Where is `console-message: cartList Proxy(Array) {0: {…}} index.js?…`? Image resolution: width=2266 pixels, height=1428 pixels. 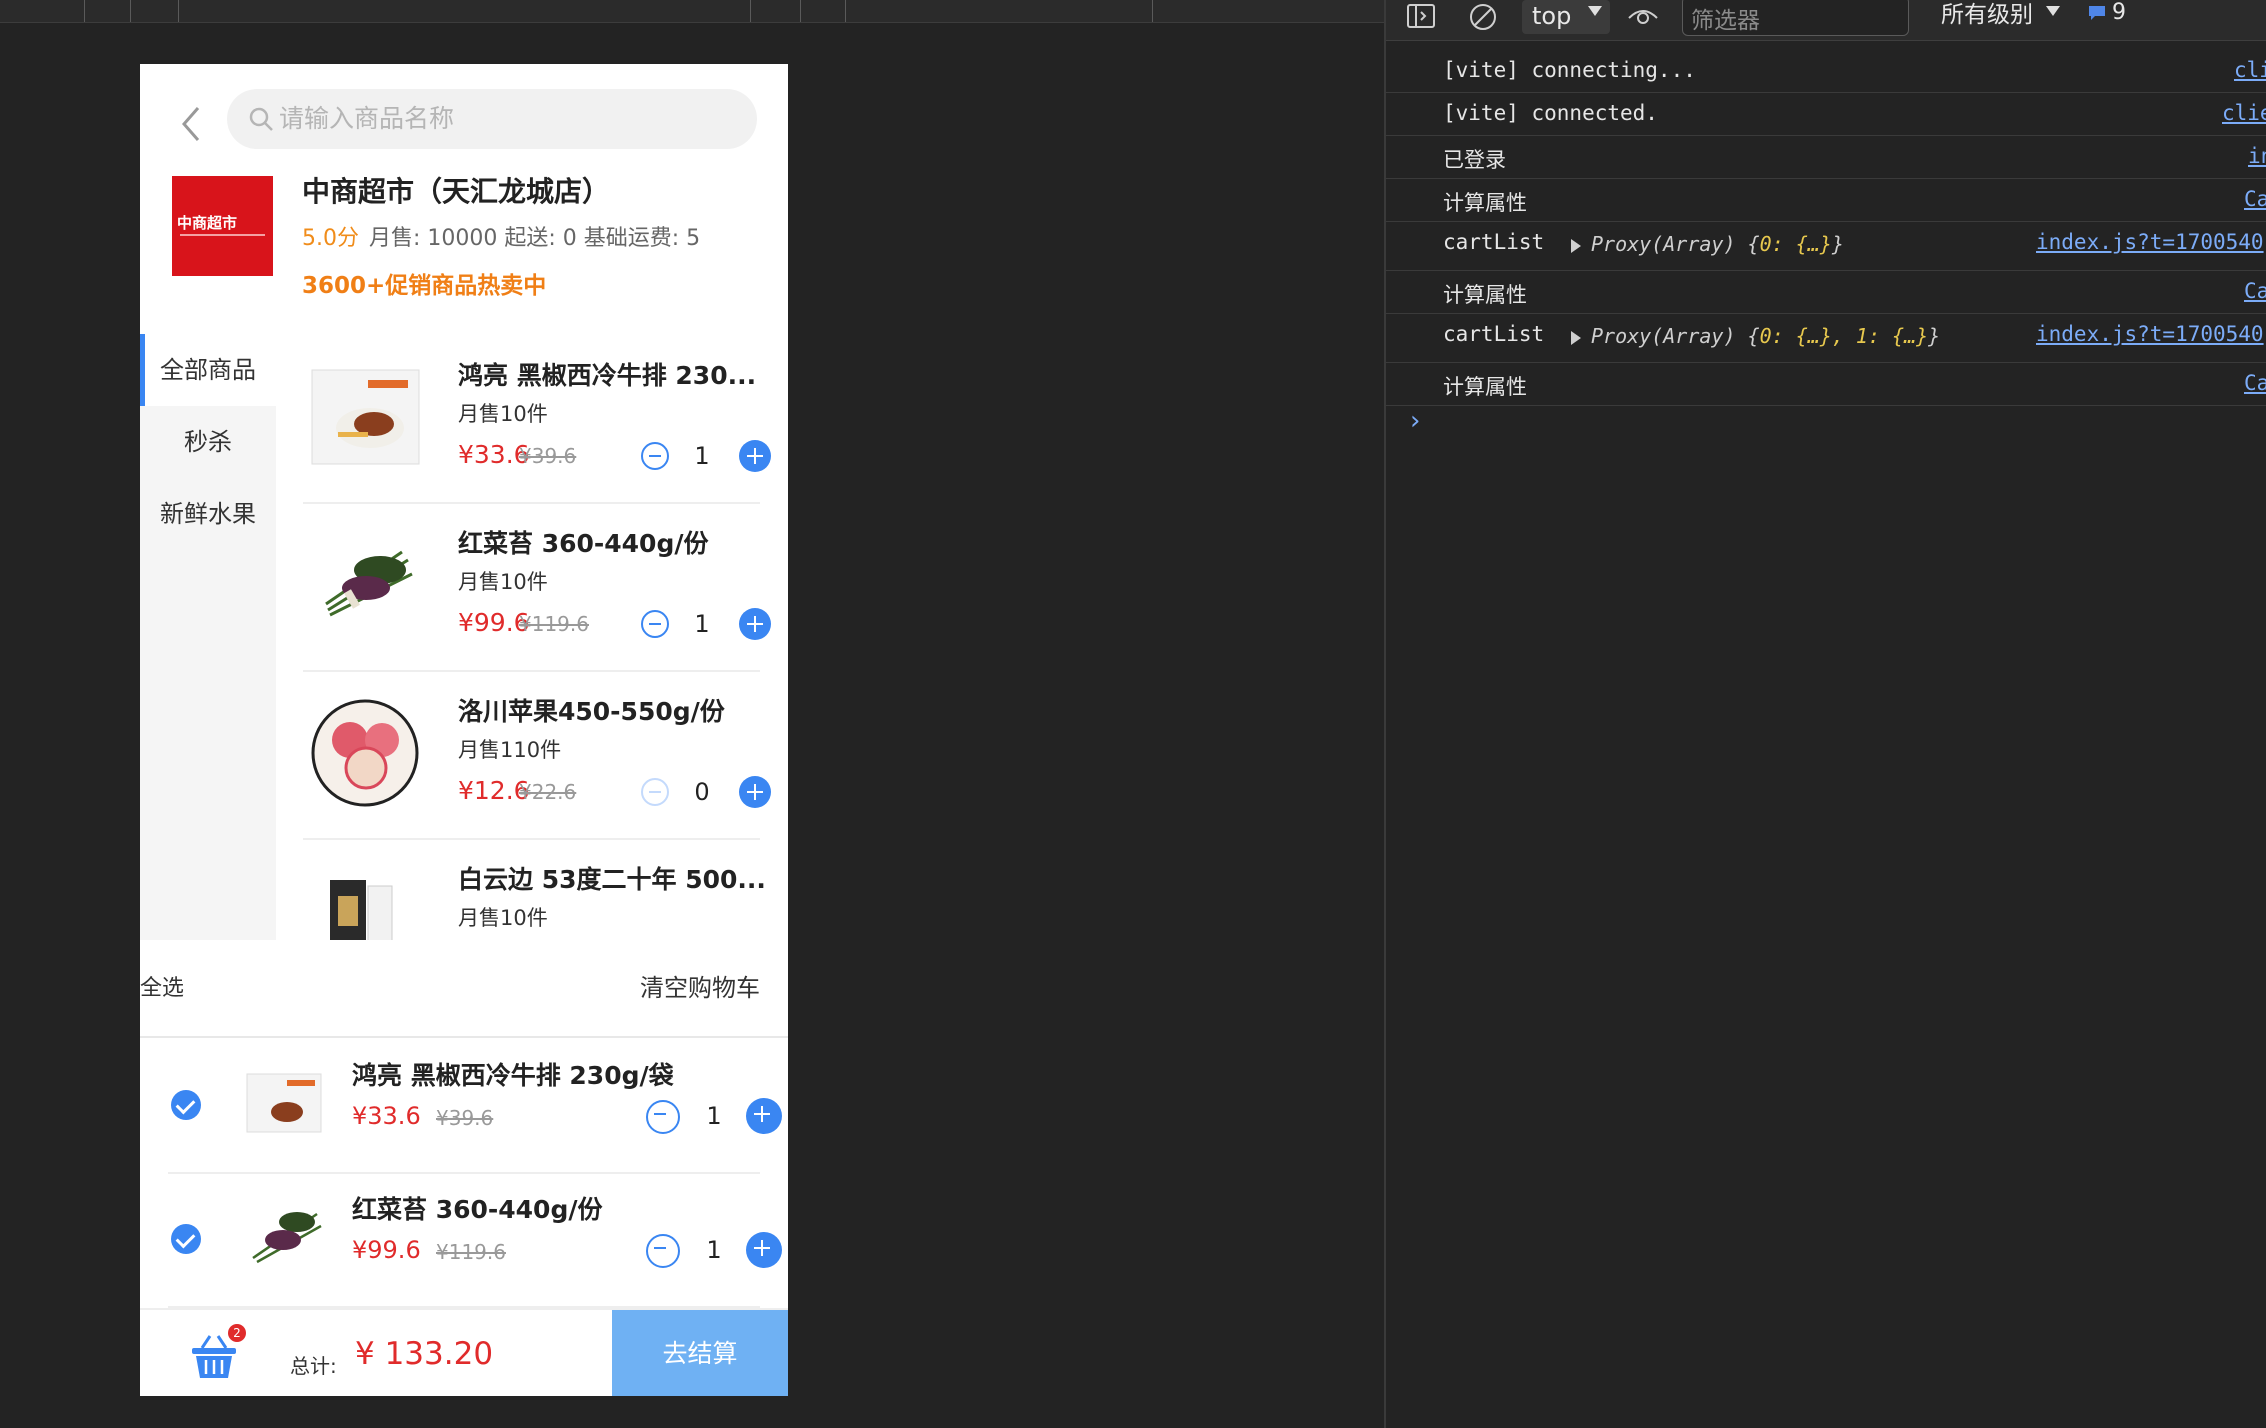
console-message: cartList Proxy(Array) {0: {…}} index.js?… is located at coordinates (1826, 246).